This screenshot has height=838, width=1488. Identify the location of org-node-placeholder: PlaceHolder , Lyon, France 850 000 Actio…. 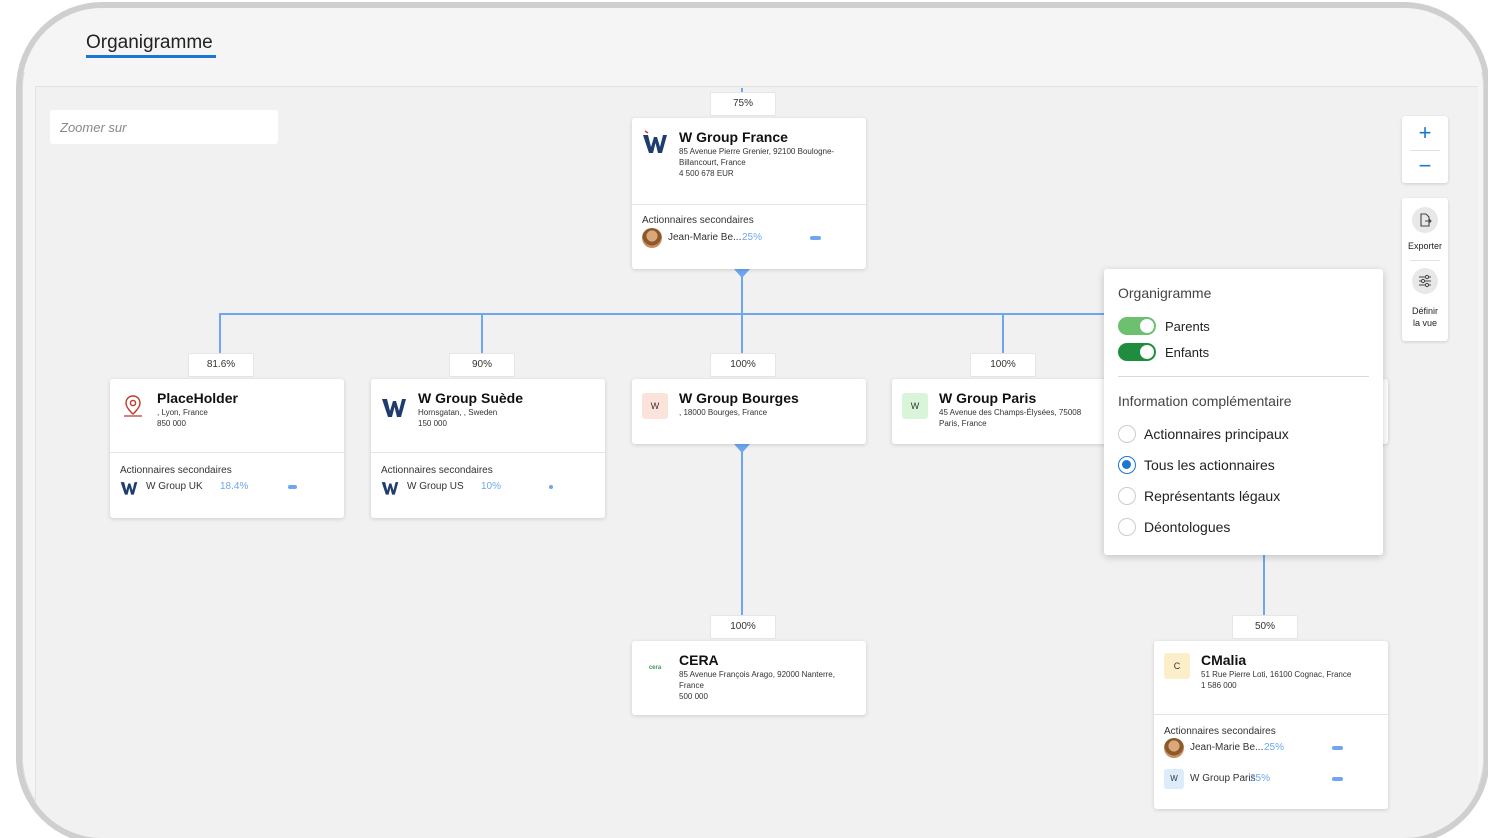
(227, 448).